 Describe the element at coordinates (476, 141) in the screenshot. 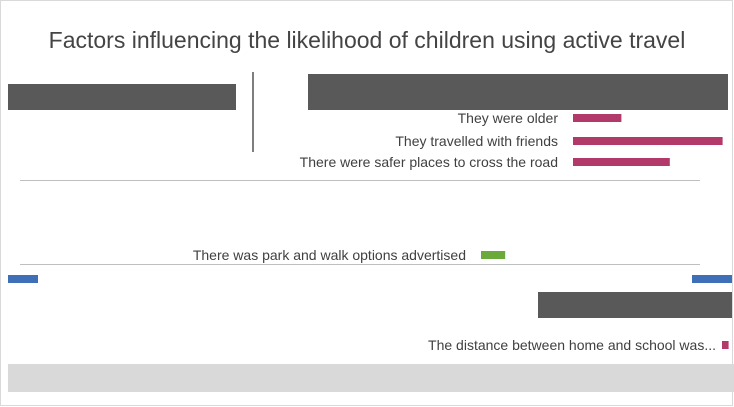

I see `category-label: They travelled with friends` at that location.